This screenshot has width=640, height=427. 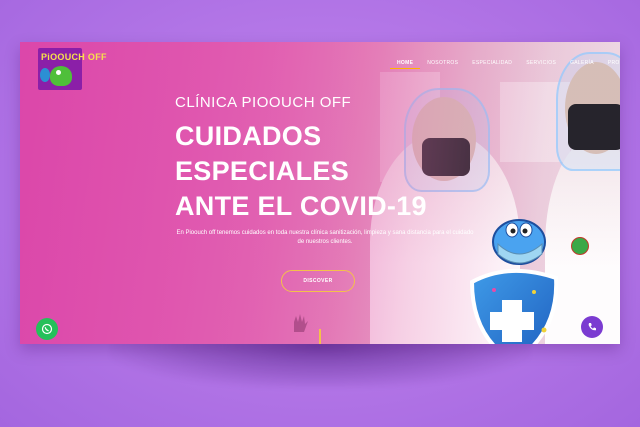 I want to click on phone-icon, so click(x=592, y=327).